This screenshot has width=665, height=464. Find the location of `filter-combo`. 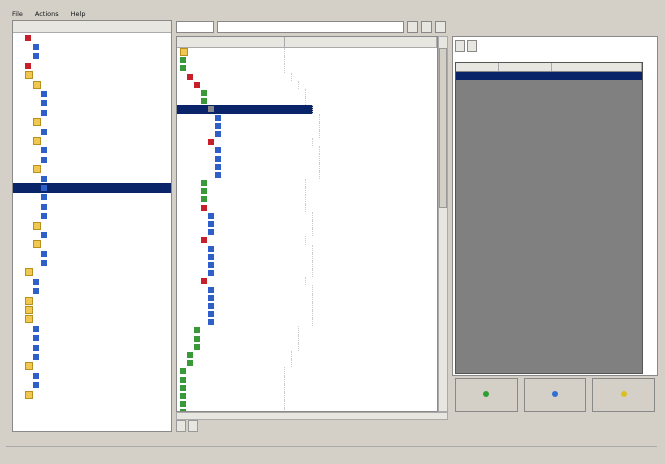

filter-combo is located at coordinates (195, 27).